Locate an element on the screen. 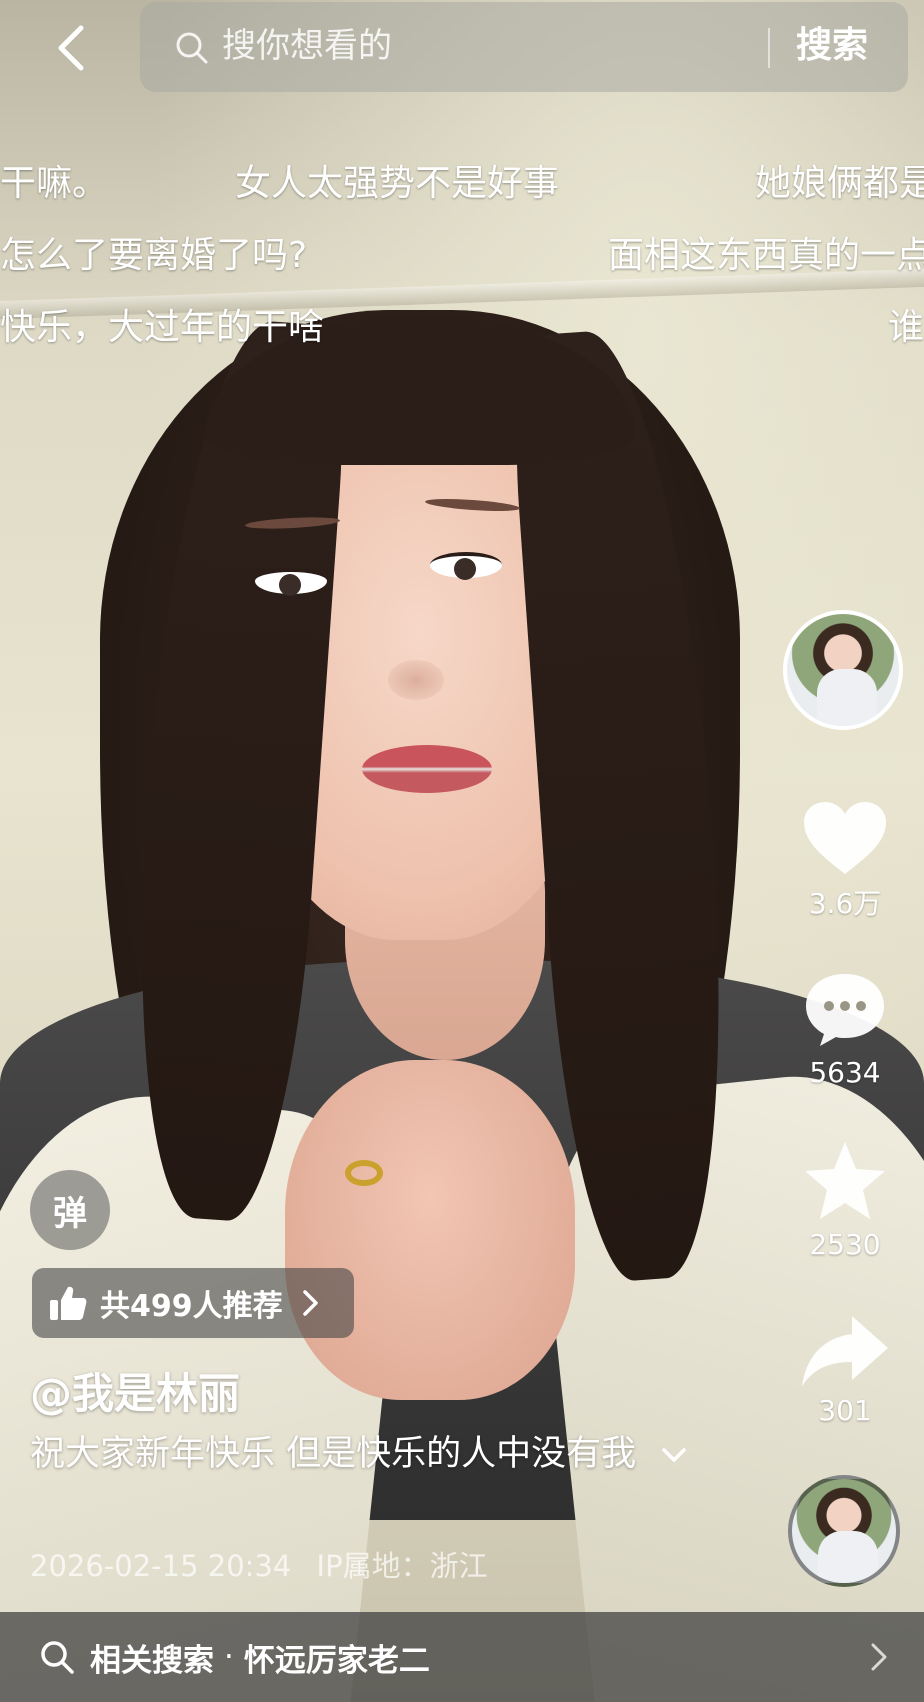 Image resolution: width=924 pixels, height=1702 pixels. related-search-label: 相关搜索 is located at coordinates (152, 1660).